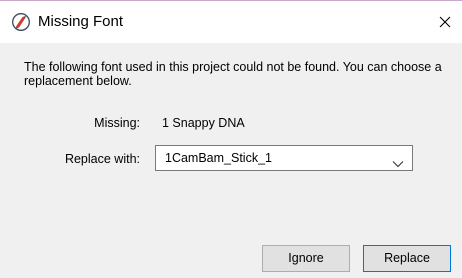 The image size is (462, 278). I want to click on dialog-title: Missing Font, so click(81, 21).